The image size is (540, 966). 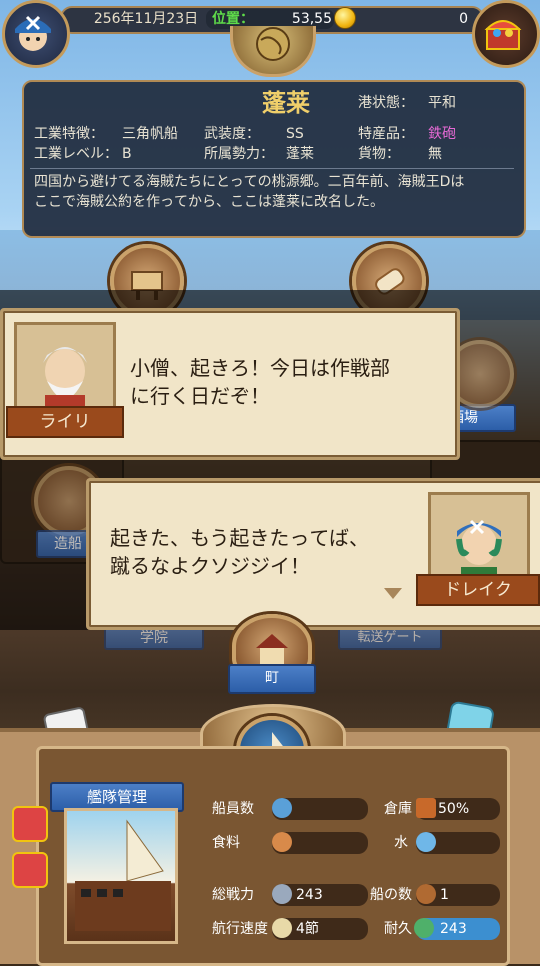 I want to click on game-date: 256年11月23日, so click(x=146, y=19).